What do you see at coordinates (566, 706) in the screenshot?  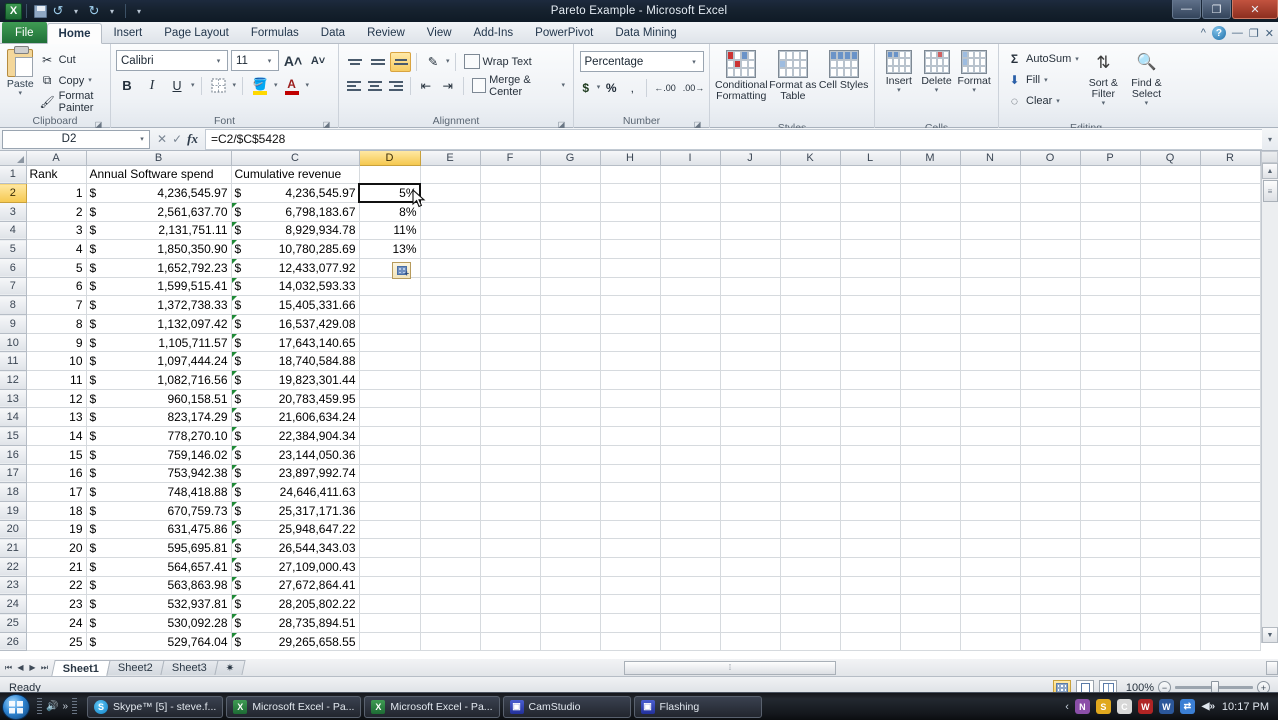 I see `taskbar-item-3: ▣ CamStudio` at bounding box center [566, 706].